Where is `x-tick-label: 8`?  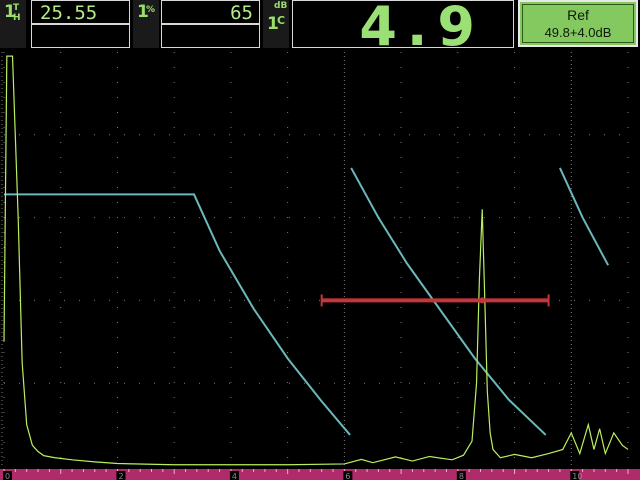 x-tick-label: 8 is located at coordinates (461, 476).